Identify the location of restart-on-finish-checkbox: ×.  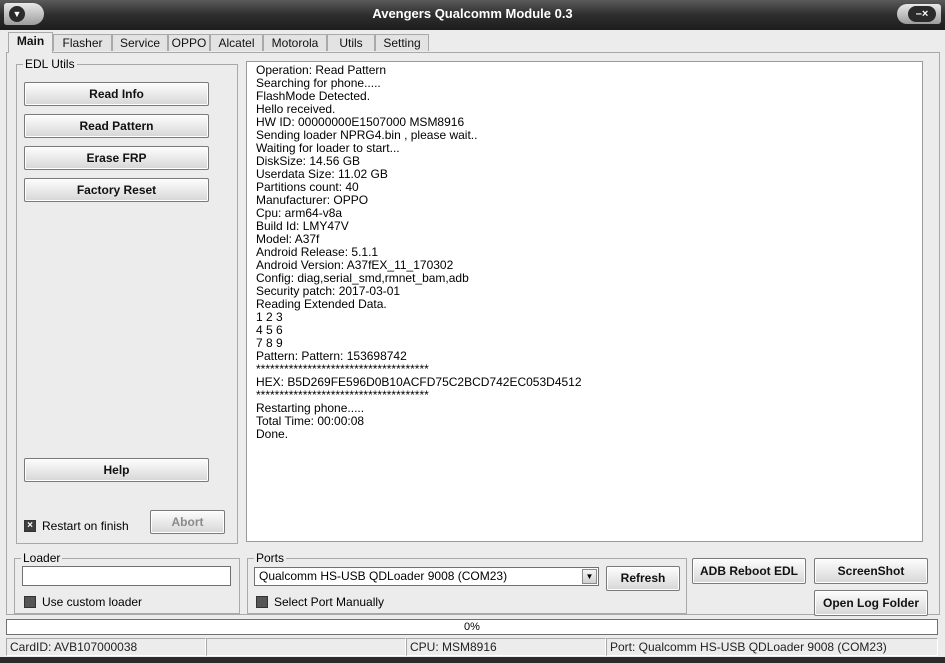
(30, 526).